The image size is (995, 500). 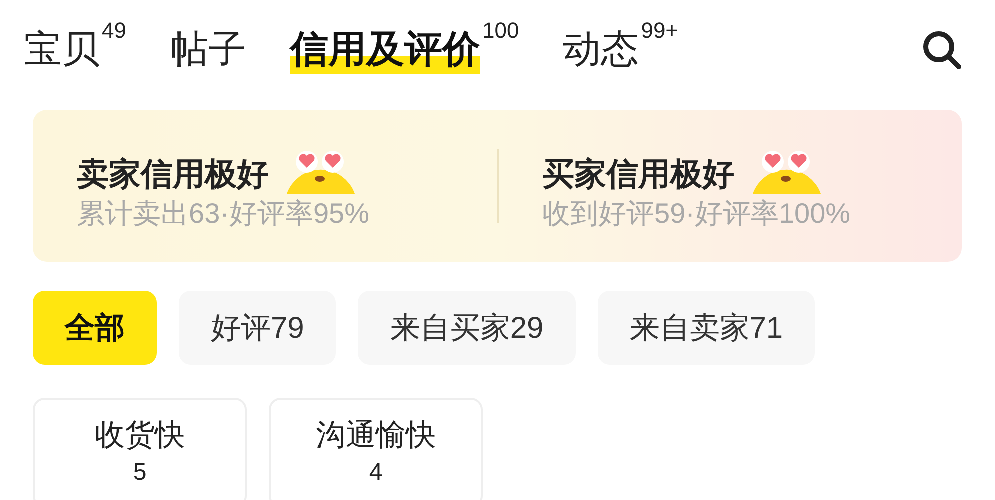 What do you see at coordinates (467, 328) in the screenshot?
I see `filter-chip: 来自买家29` at bounding box center [467, 328].